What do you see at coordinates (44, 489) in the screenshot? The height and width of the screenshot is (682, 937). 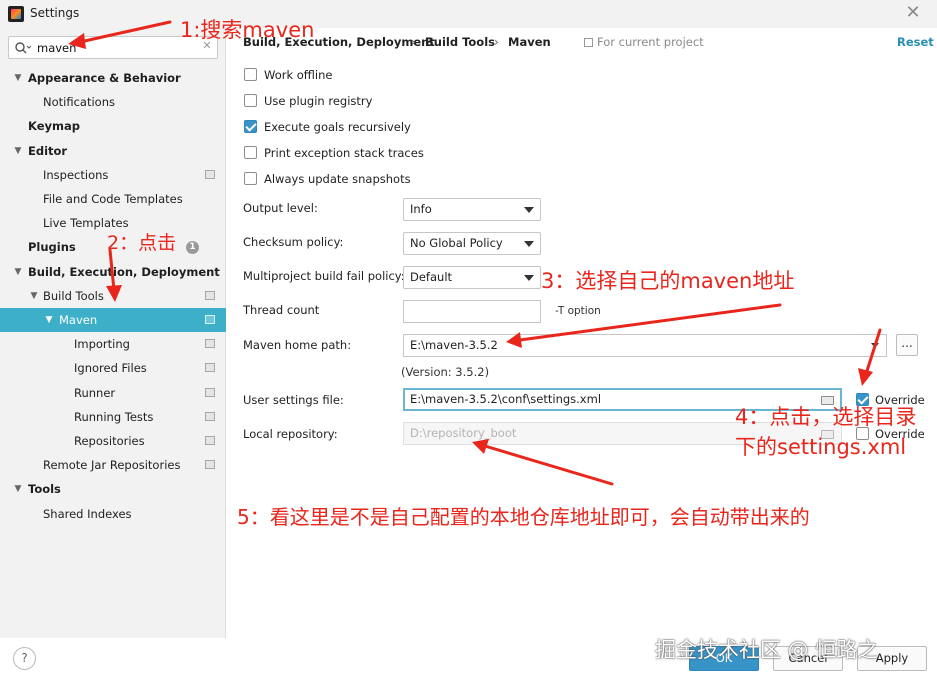 I see `sidebar-item-label: Tools` at bounding box center [44, 489].